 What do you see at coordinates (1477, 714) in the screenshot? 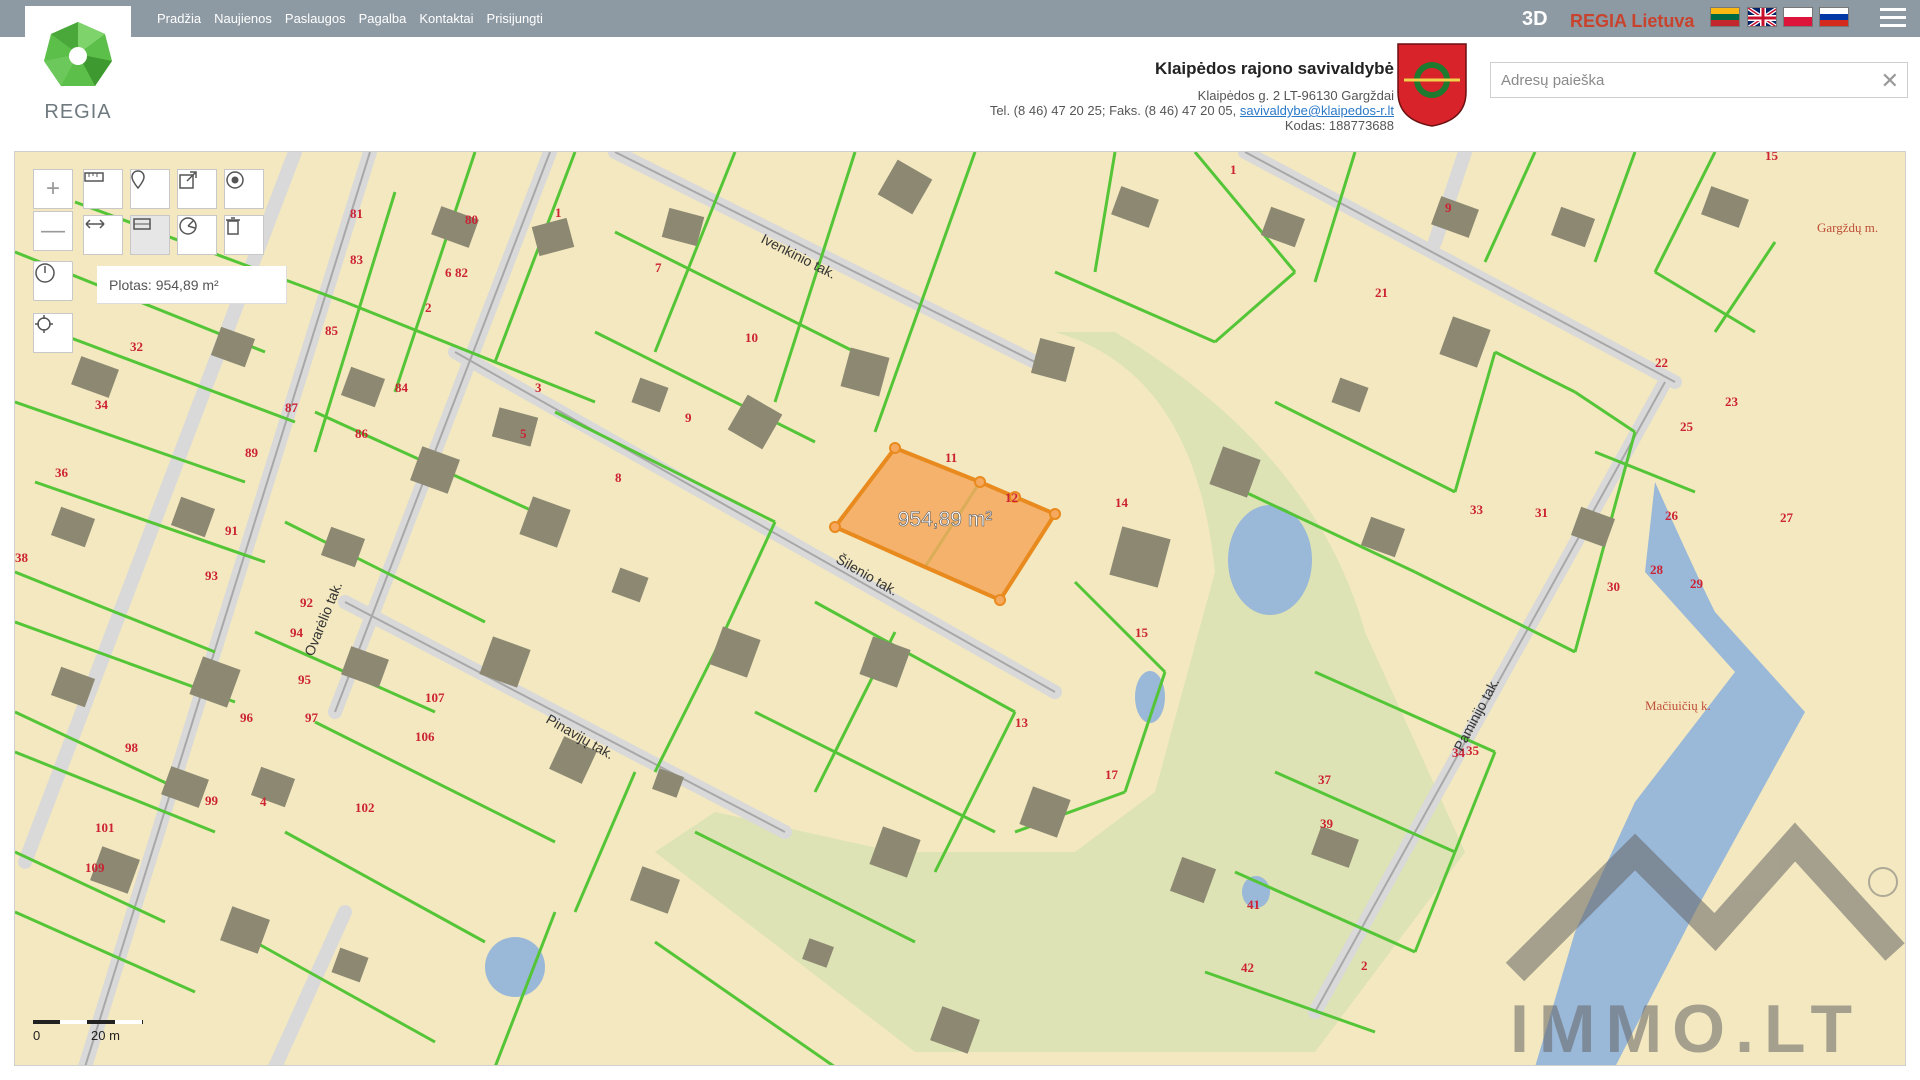
I see `street-label-paminijo: Paminijo tak.` at bounding box center [1477, 714].